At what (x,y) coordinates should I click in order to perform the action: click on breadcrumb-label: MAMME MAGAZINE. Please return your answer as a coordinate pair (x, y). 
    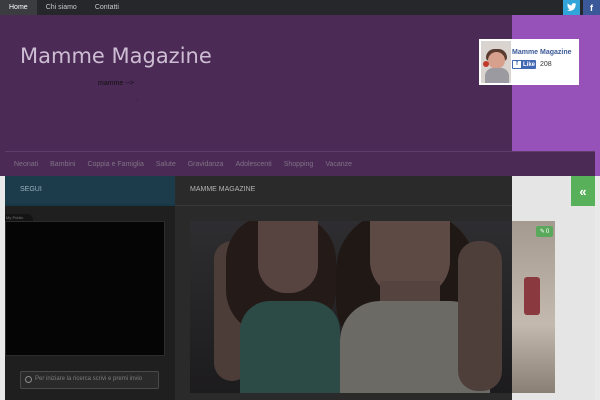
    Looking at the image, I should click on (223, 189).